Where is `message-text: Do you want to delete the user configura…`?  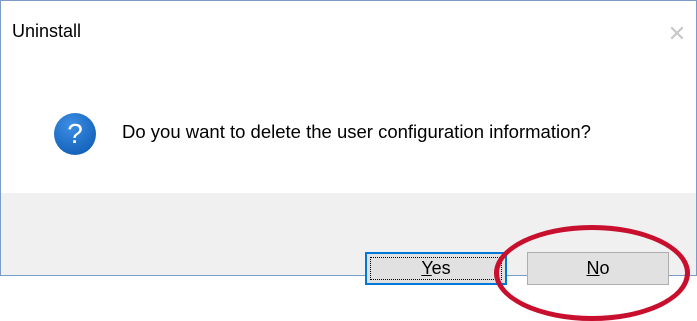 message-text: Do you want to delete the user configura… is located at coordinates (356, 131).